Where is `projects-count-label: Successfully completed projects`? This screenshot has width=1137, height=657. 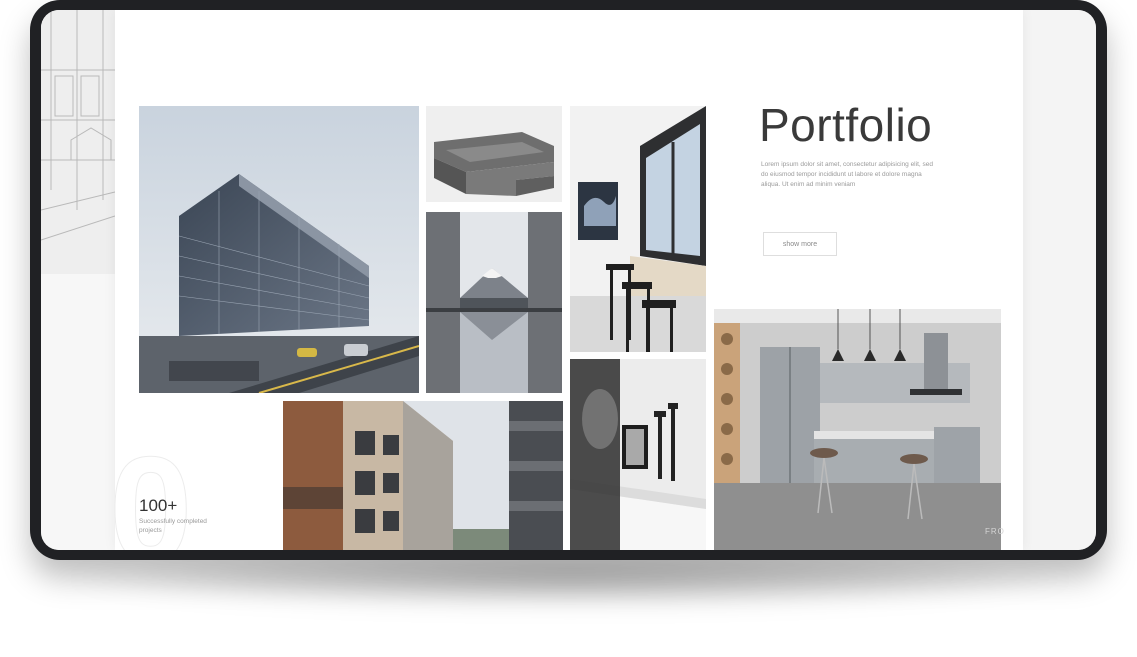
projects-count-label: Successfully completed projects is located at coordinates (173, 526).